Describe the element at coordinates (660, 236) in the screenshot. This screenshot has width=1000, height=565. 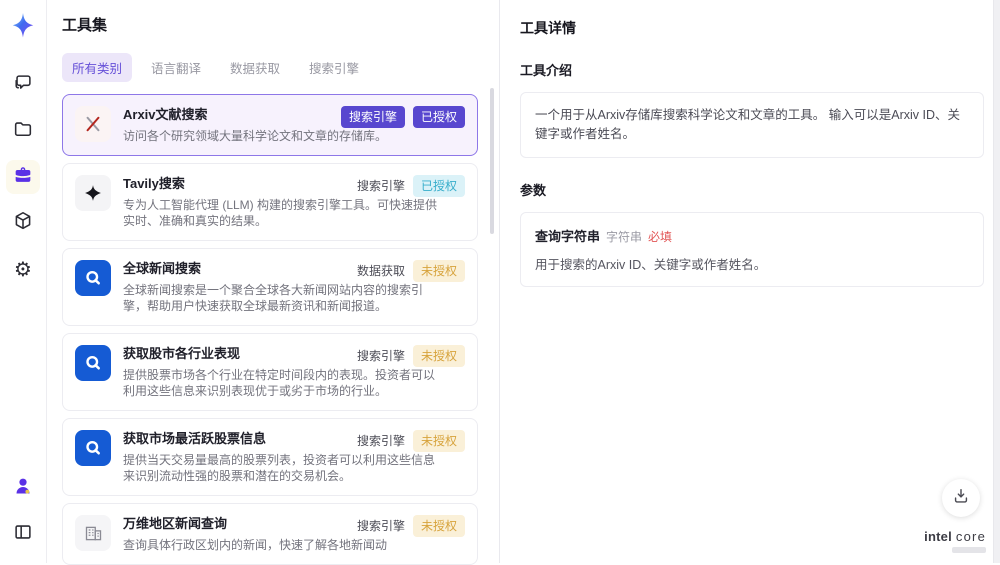
I see `param-required-badge: 必填` at that location.